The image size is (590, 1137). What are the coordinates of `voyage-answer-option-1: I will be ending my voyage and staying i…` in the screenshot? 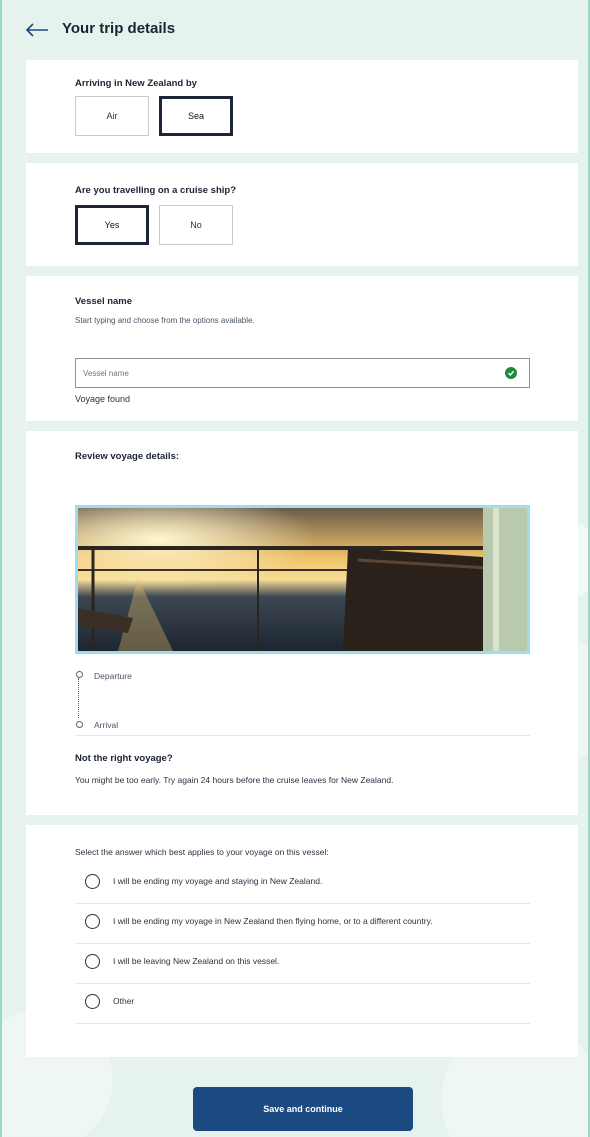 It's located at (302, 883).